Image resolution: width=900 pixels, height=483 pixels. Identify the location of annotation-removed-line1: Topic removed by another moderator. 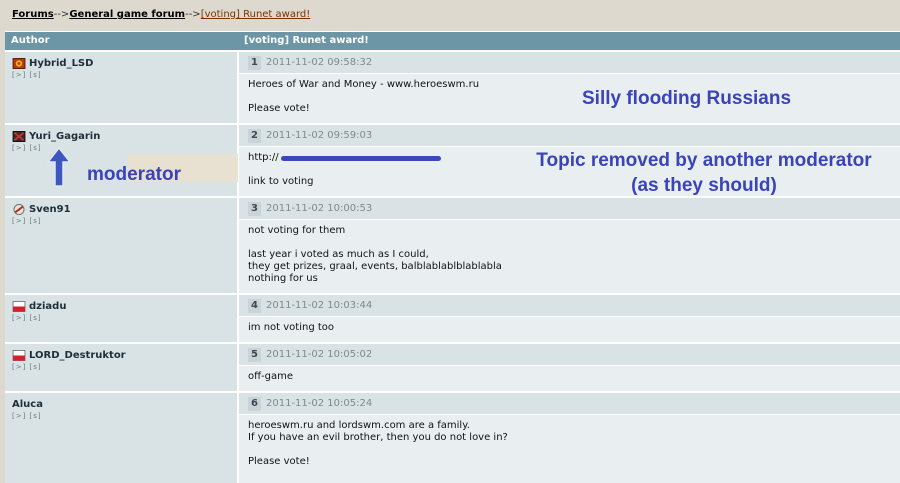
(704, 160).